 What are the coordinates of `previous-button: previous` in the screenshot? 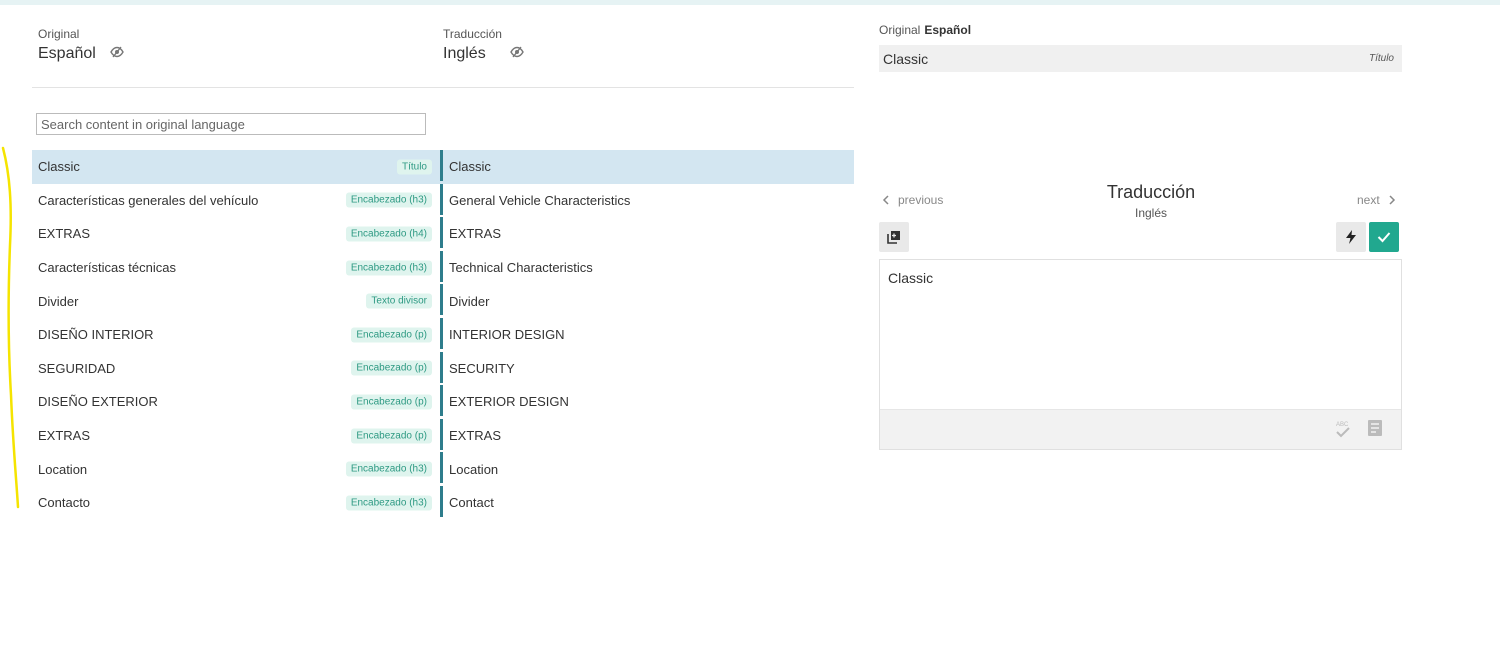 It's located at (912, 200).